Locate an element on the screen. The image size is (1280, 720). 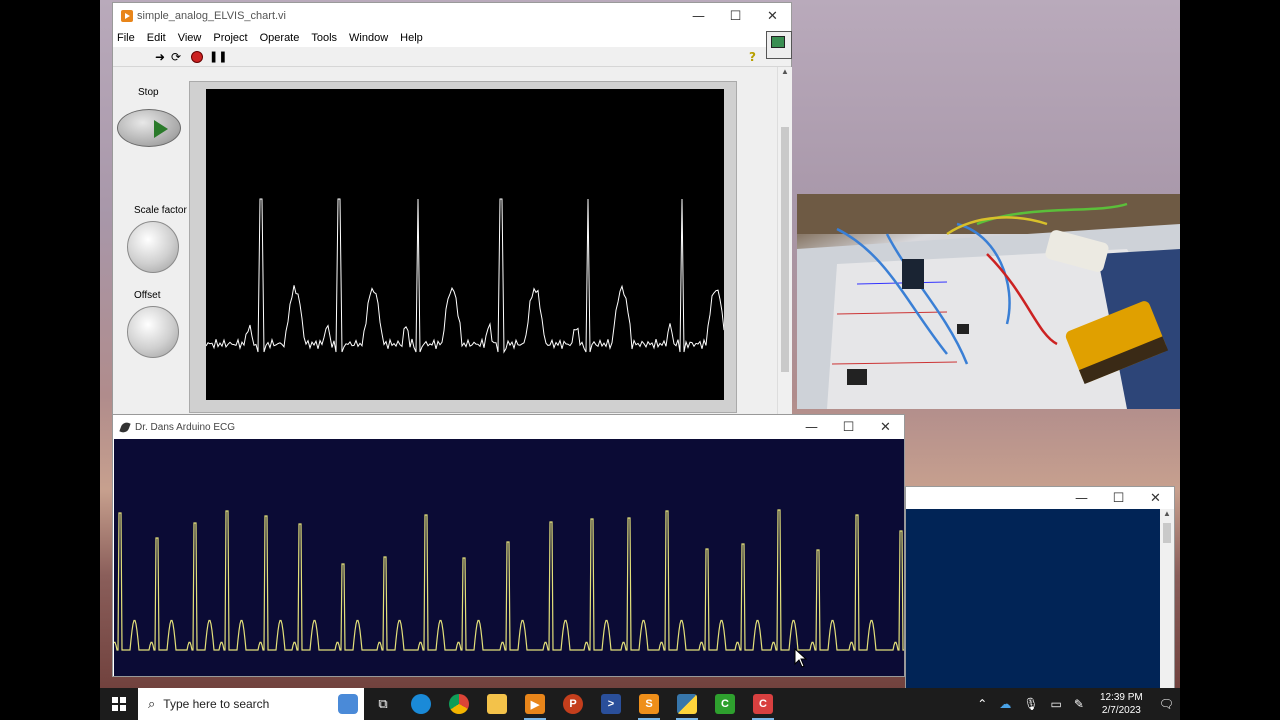
clock-time: 12:39 PM is located at coordinates (1121, 697).